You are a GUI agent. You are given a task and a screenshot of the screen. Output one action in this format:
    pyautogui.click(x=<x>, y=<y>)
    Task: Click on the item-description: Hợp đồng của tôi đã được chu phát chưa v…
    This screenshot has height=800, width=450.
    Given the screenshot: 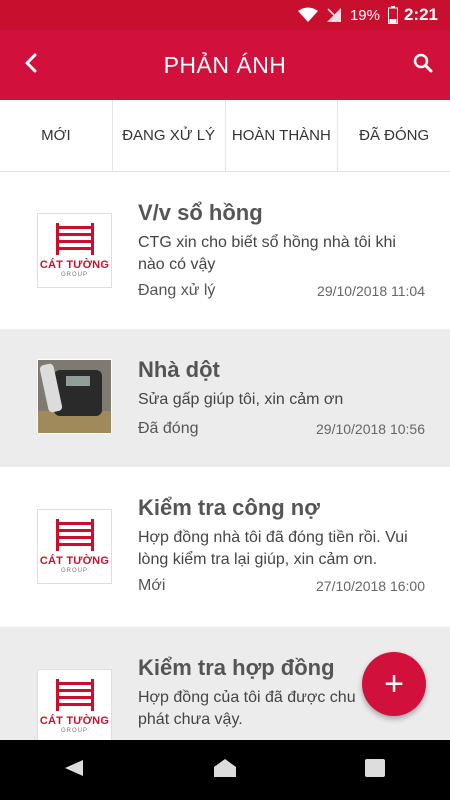 What is the action you would take?
    pyautogui.click(x=247, y=708)
    